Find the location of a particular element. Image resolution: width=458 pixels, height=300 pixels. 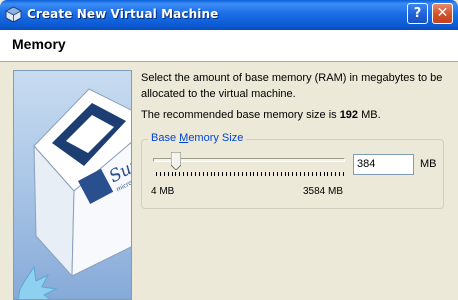

virtualbox-app-icon is located at coordinates (13, 14).